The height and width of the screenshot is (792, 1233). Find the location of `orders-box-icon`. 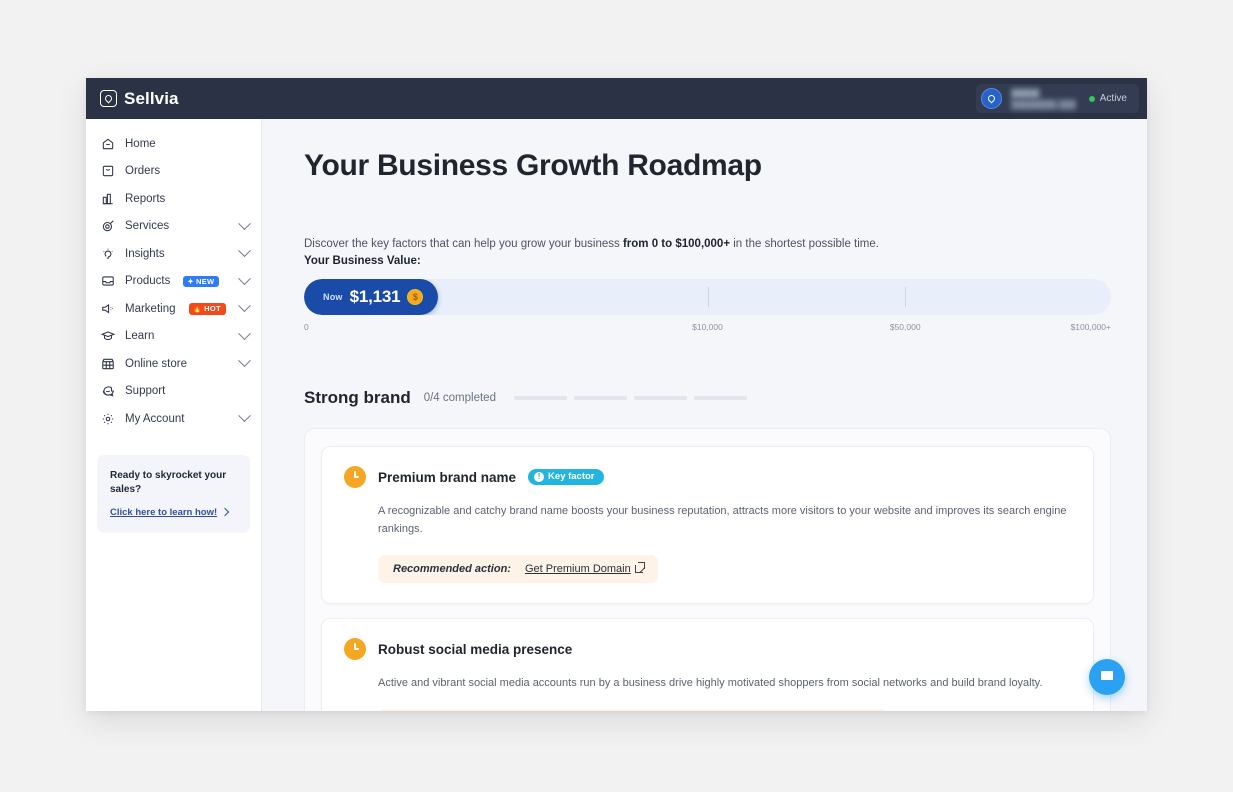

orders-box-icon is located at coordinates (107, 171).